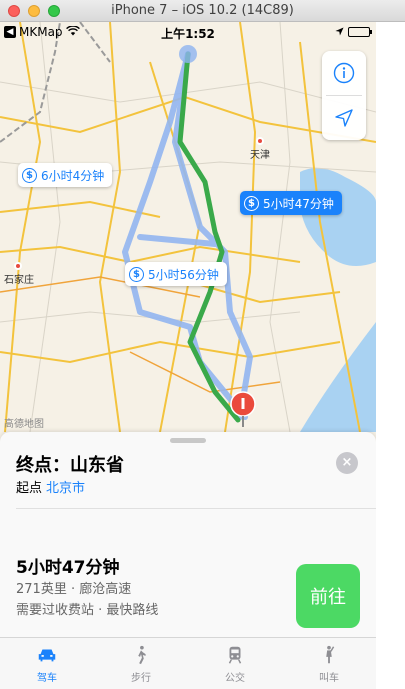  Describe the element at coordinates (188, 54) in the screenshot. I see `start-point` at that location.